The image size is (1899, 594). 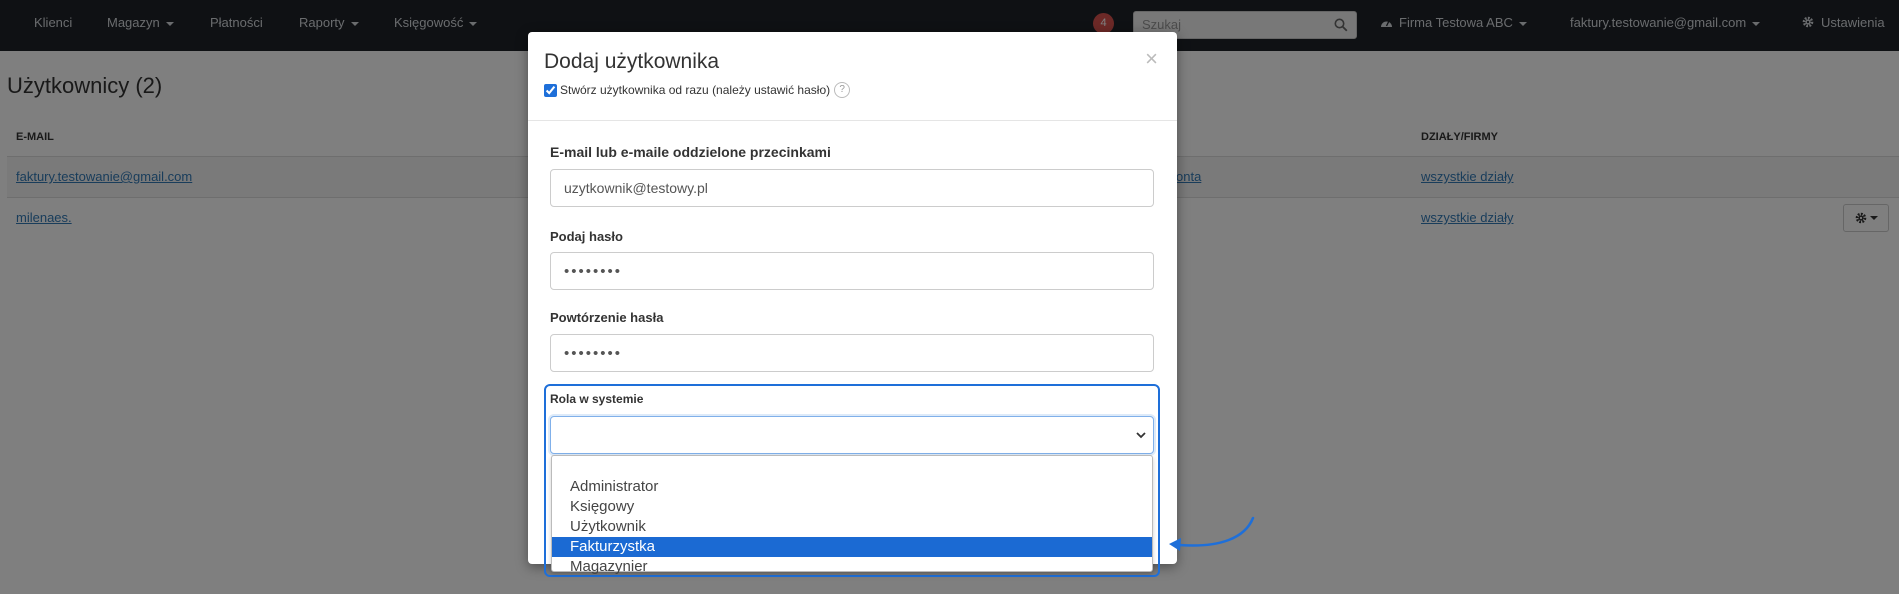 I want to click on role-option-ksiegowy: Księgowy, so click(x=852, y=507).